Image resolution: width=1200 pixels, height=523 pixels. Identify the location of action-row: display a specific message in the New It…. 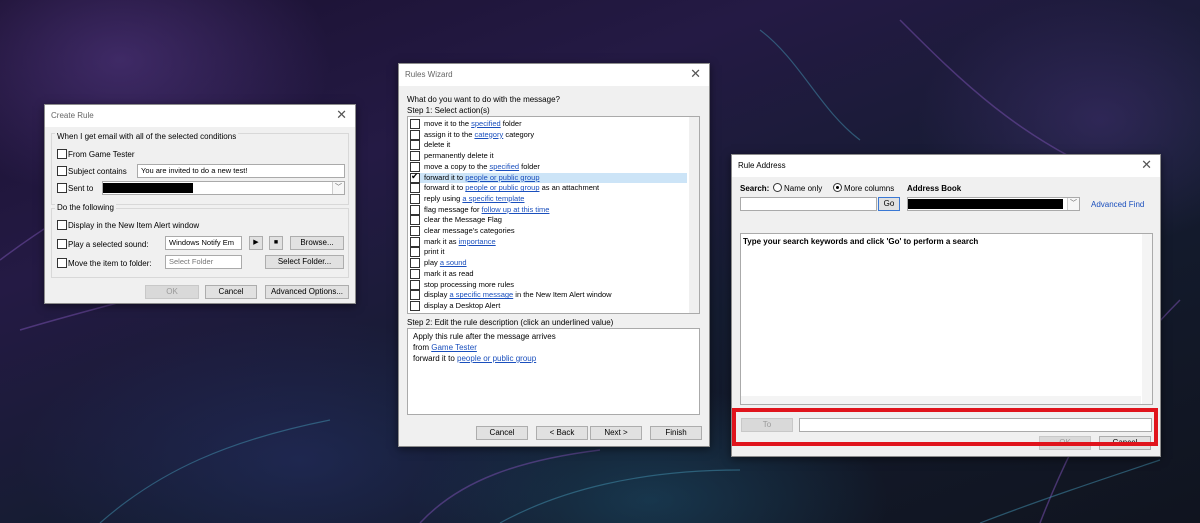
(548, 295).